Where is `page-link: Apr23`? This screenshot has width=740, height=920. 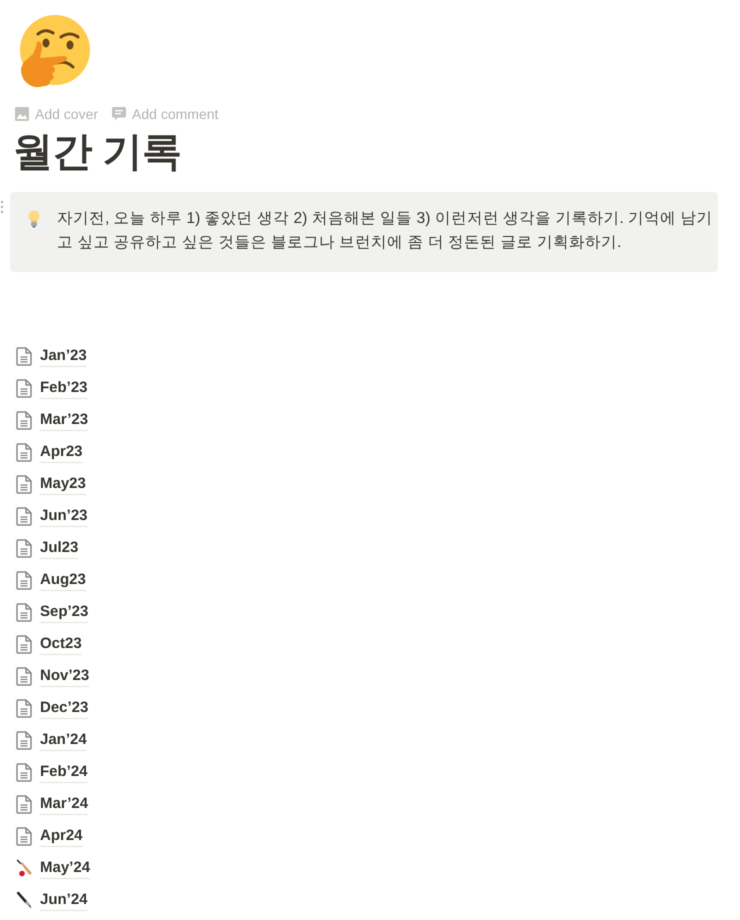 page-link: Apr23 is located at coordinates (49, 452).